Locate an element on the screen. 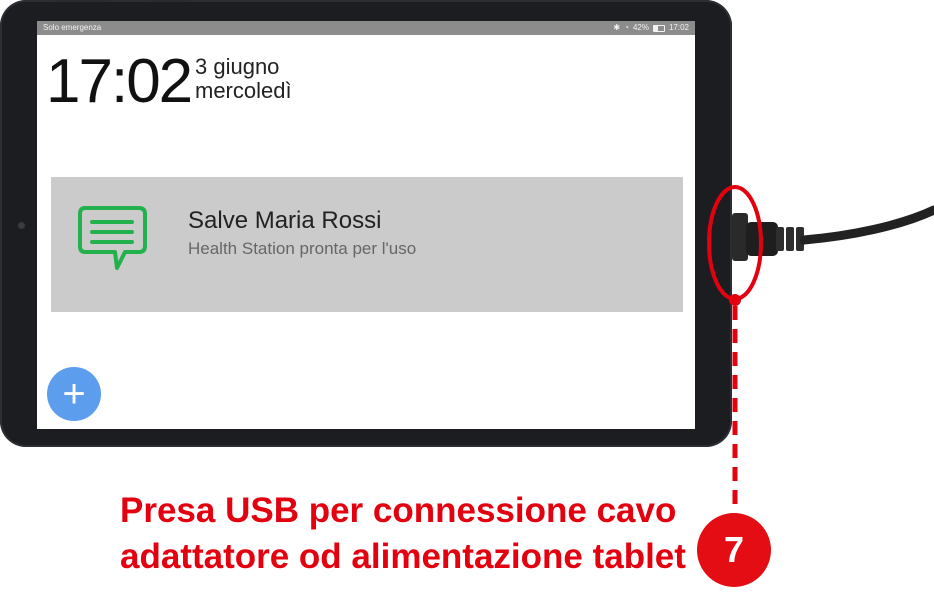 This screenshot has height=608, width=934. callout-number-badge: 7 is located at coordinates (734, 550).